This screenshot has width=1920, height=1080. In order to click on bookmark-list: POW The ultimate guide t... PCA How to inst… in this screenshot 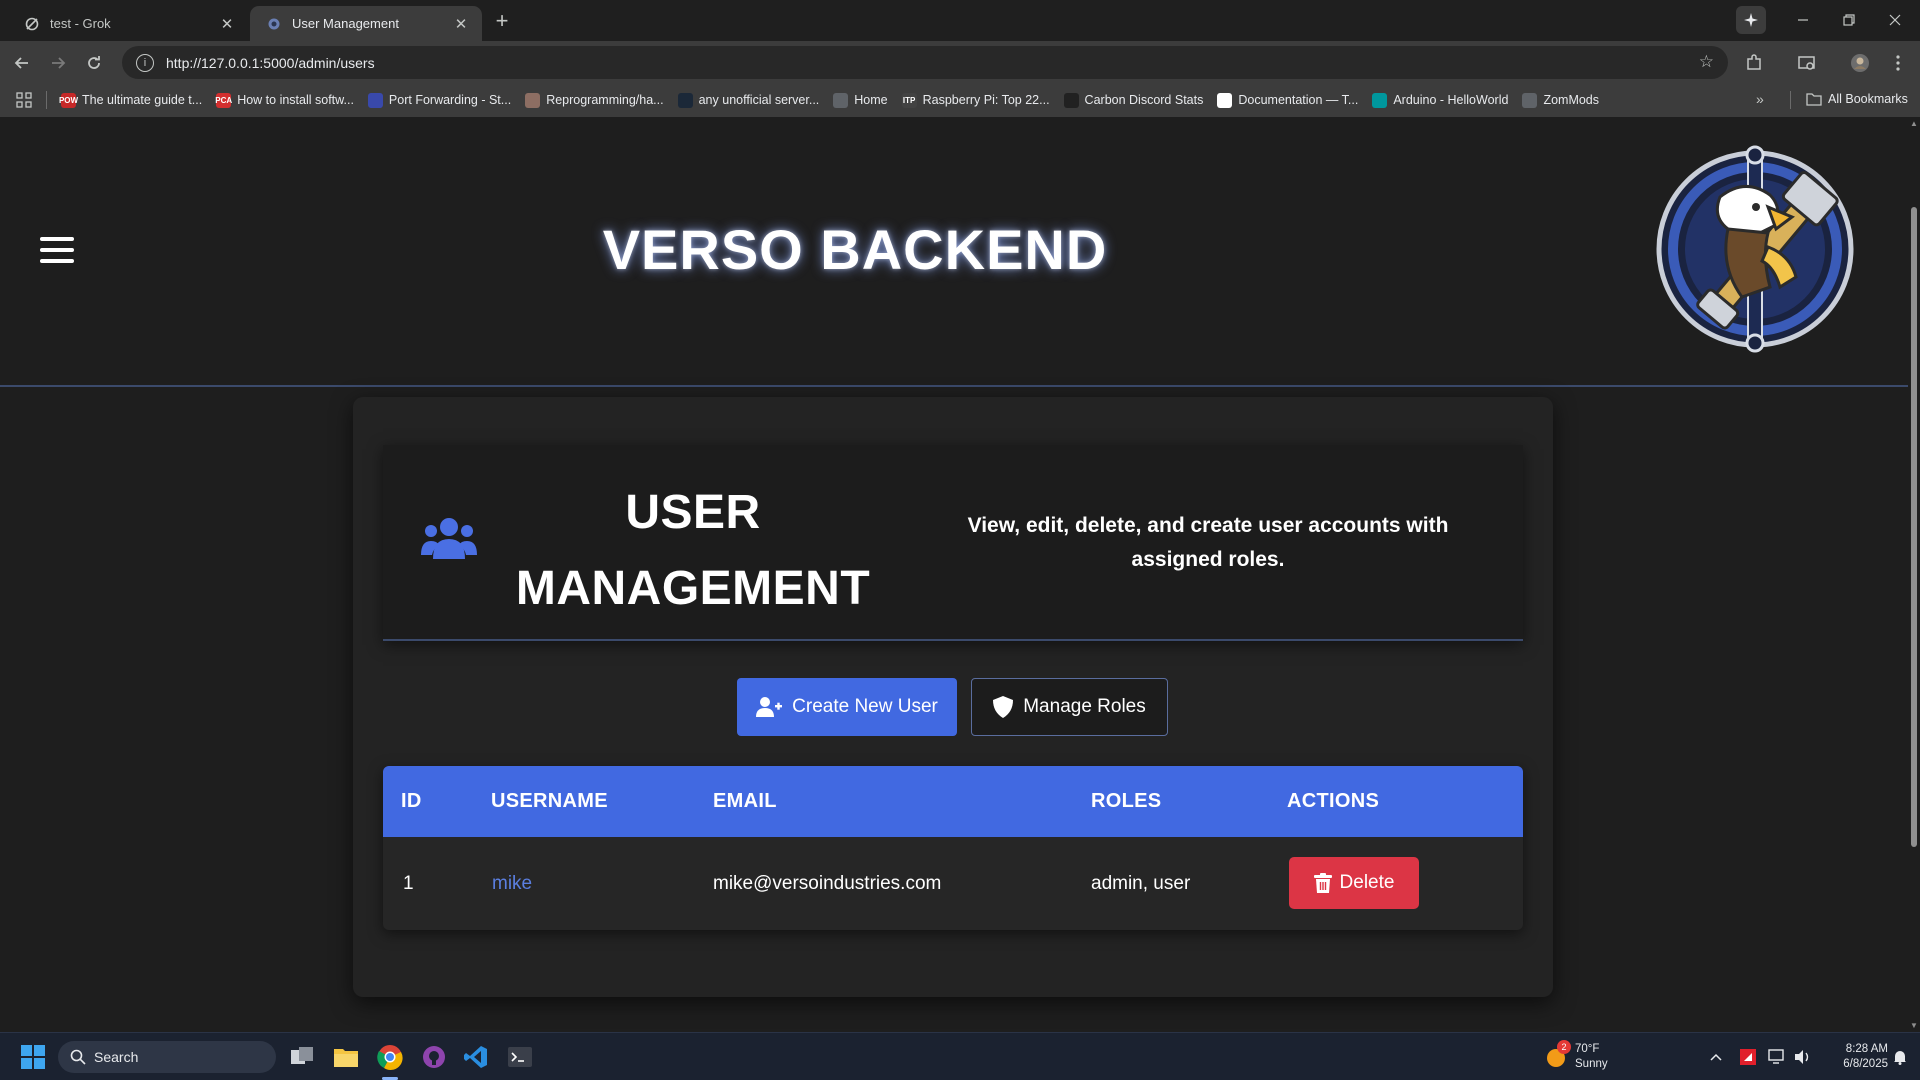, I will do `click(836, 100)`.